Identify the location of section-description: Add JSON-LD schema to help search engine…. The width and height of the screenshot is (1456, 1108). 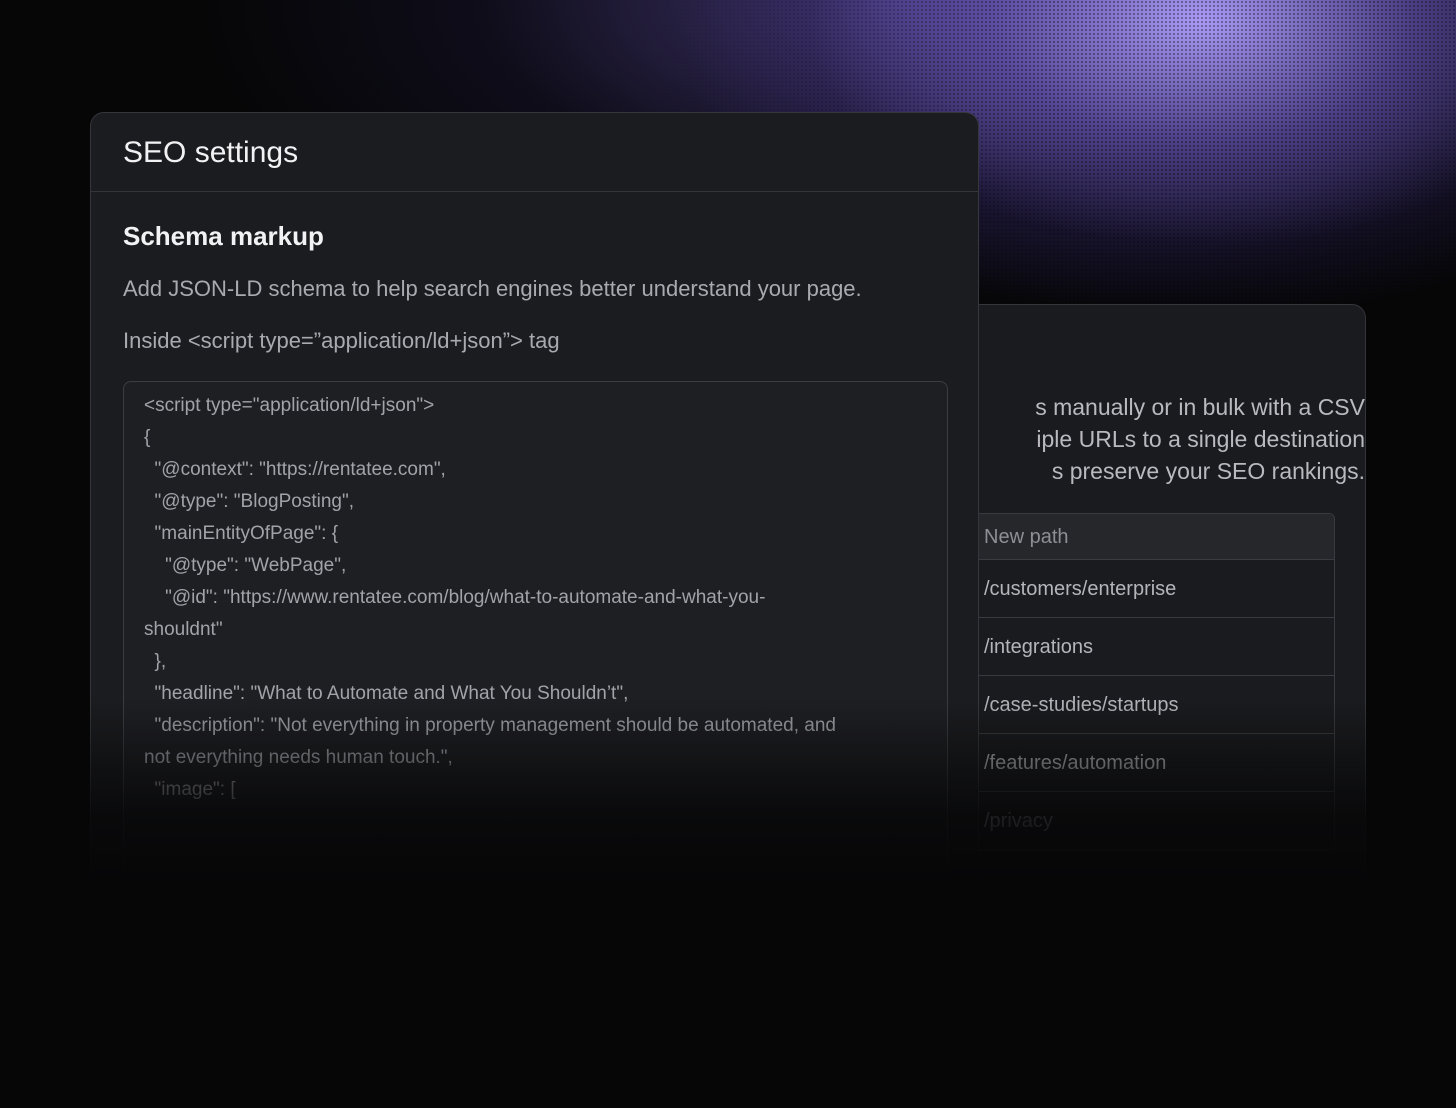
(492, 288).